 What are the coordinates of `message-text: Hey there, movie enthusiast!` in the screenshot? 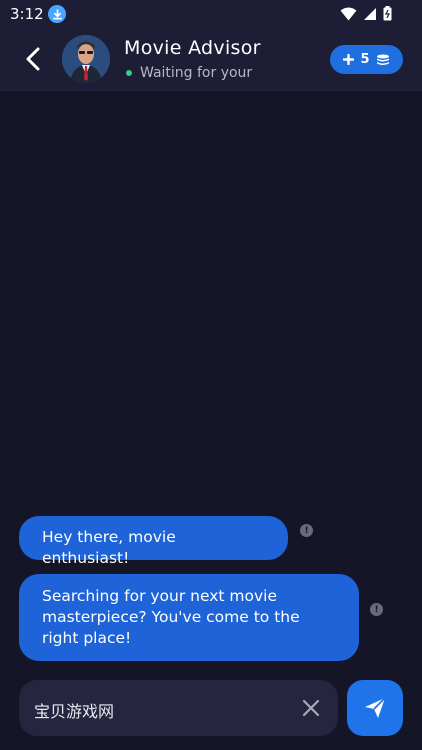 It's located at (109, 547).